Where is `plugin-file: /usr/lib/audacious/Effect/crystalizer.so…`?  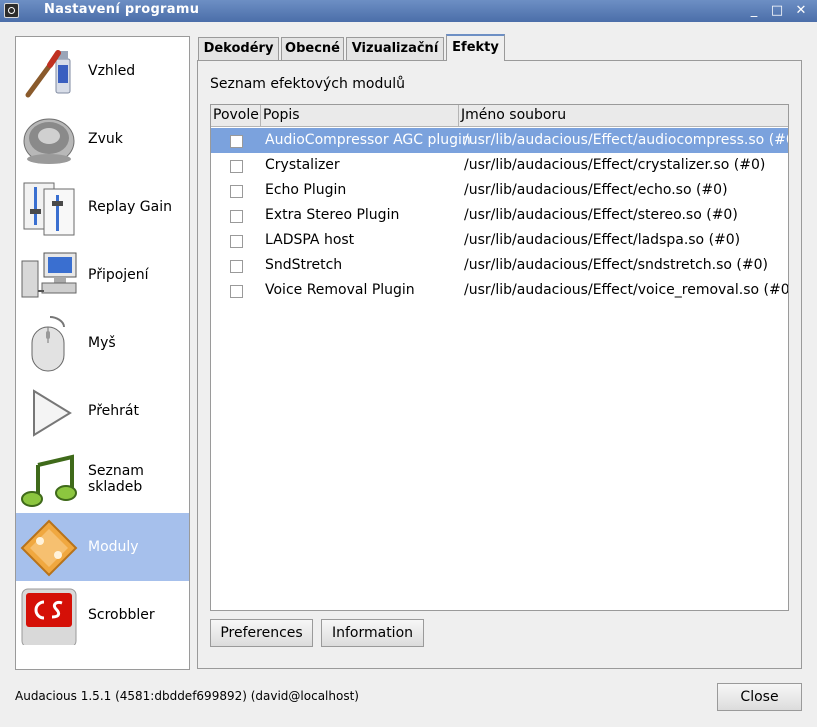 plugin-file: /usr/lib/audacious/Effect/crystalizer.so… is located at coordinates (615, 165).